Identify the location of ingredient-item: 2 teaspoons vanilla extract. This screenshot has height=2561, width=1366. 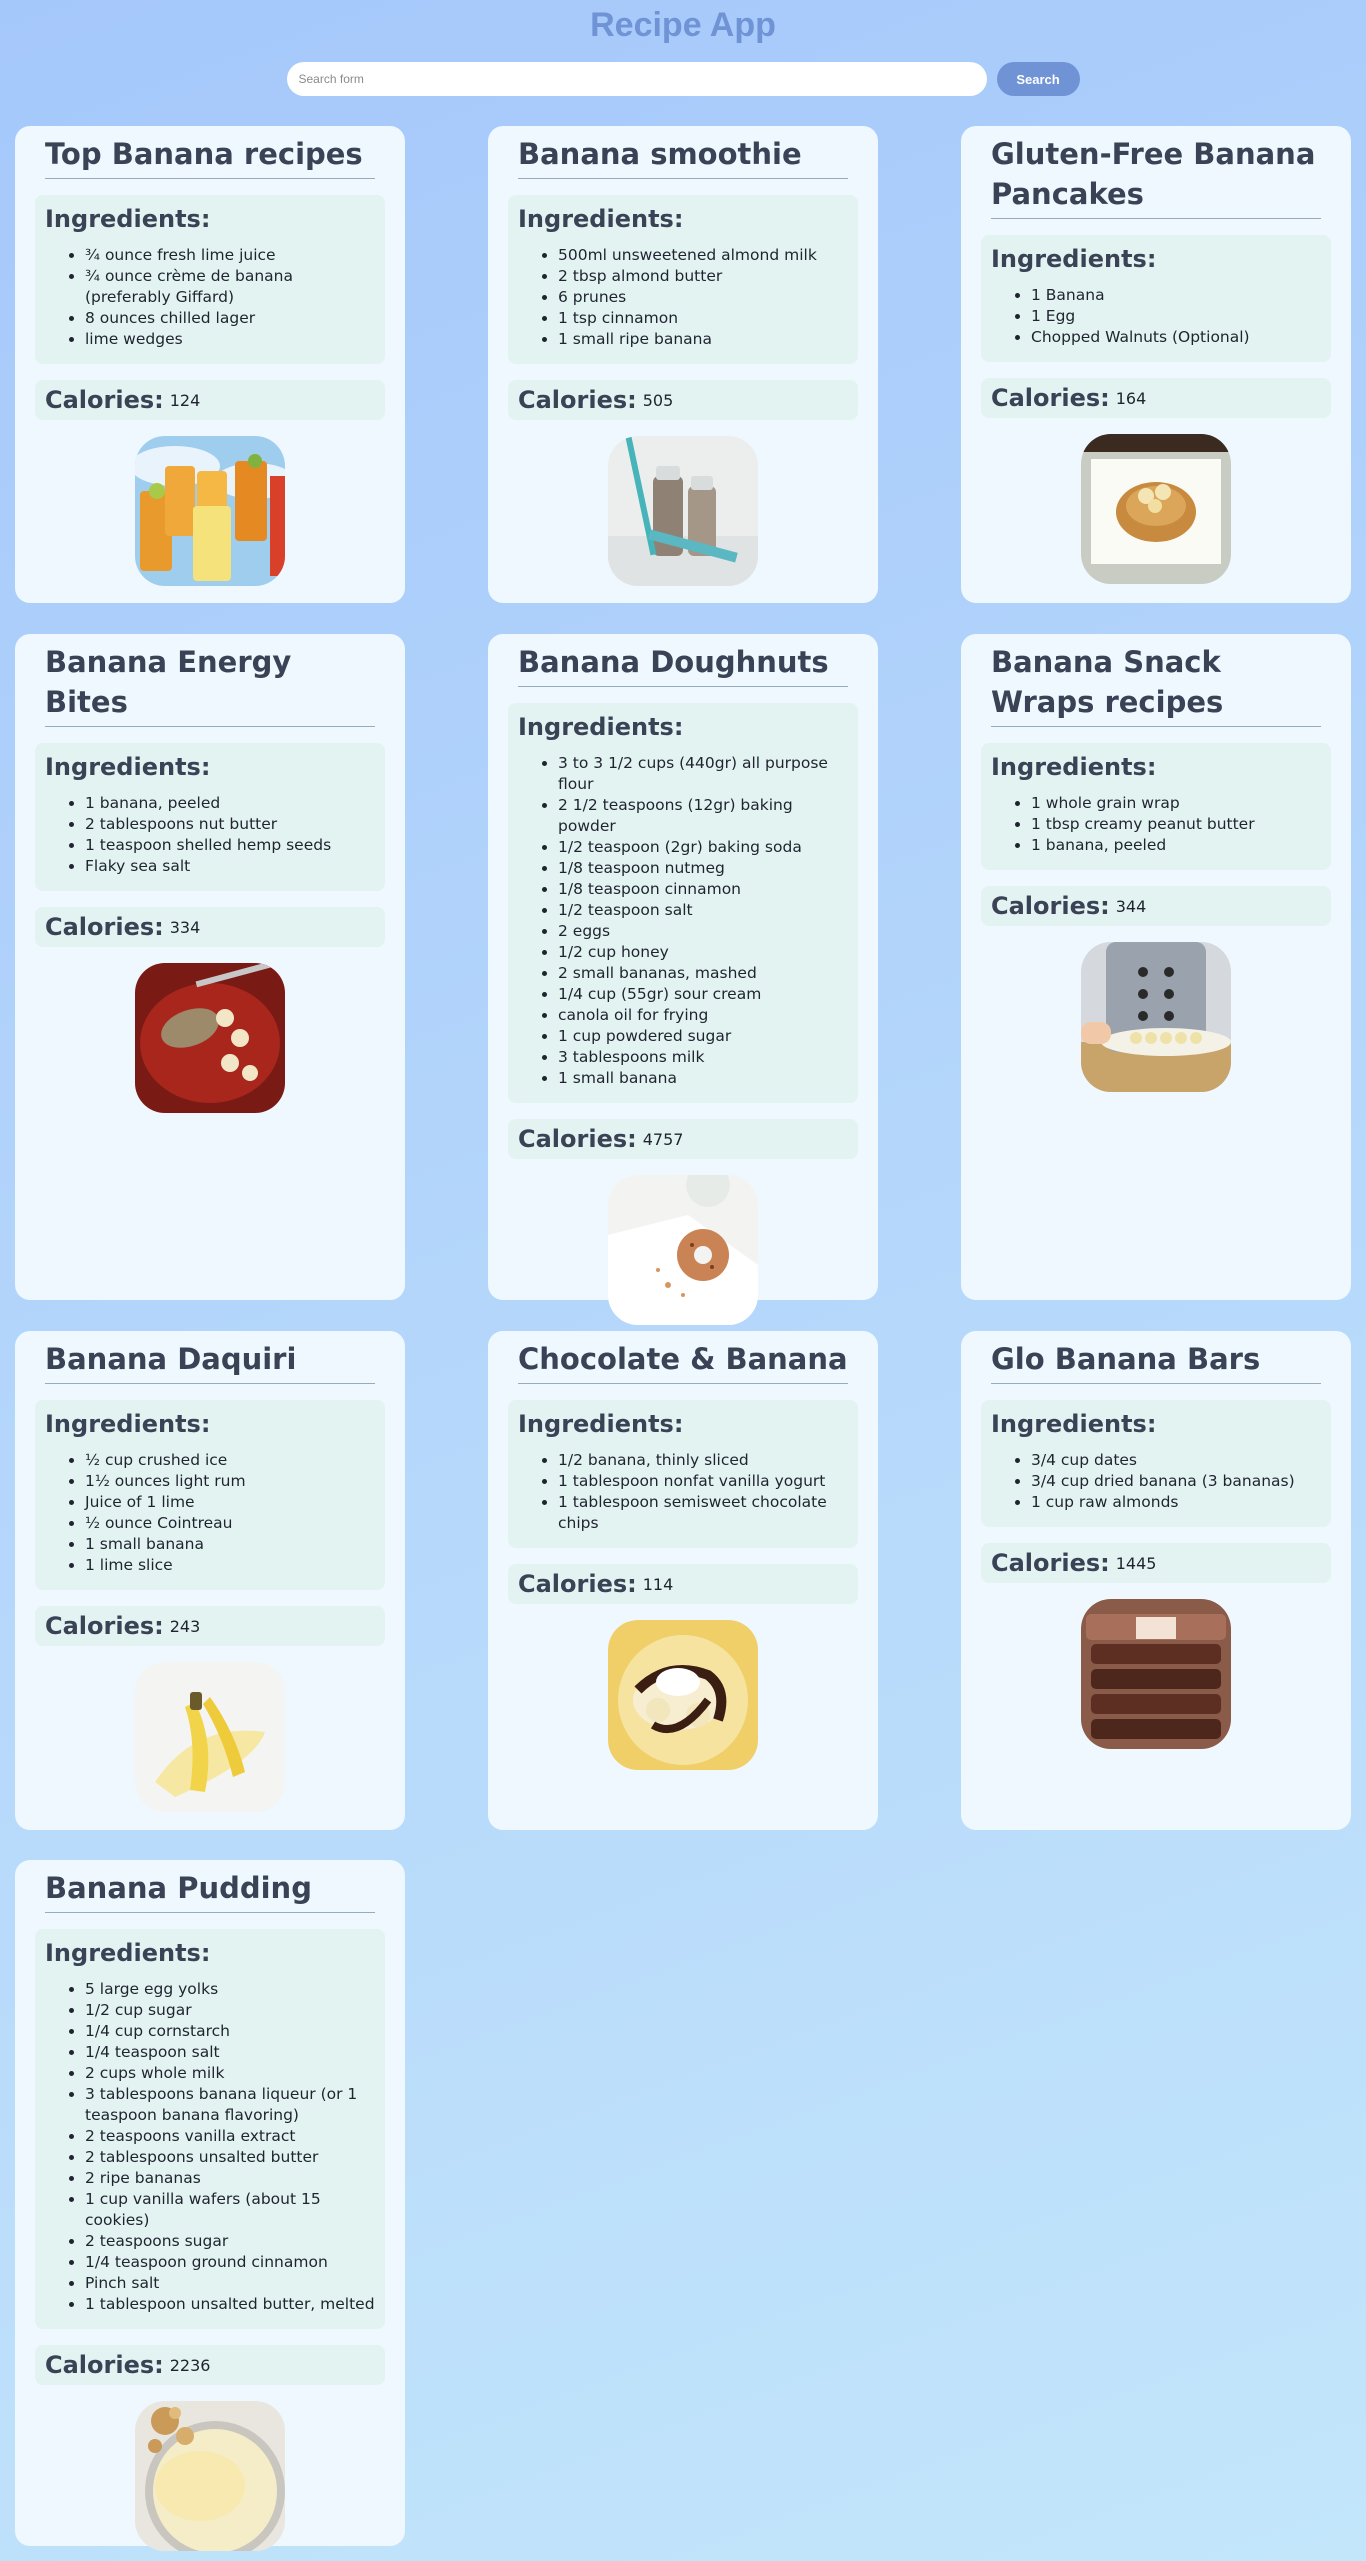
(230, 2136).